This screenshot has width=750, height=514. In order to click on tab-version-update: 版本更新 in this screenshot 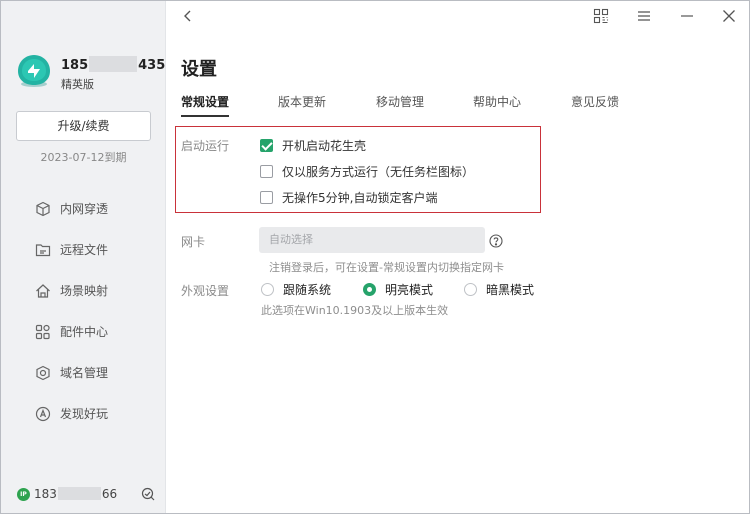, I will do `click(302, 101)`.